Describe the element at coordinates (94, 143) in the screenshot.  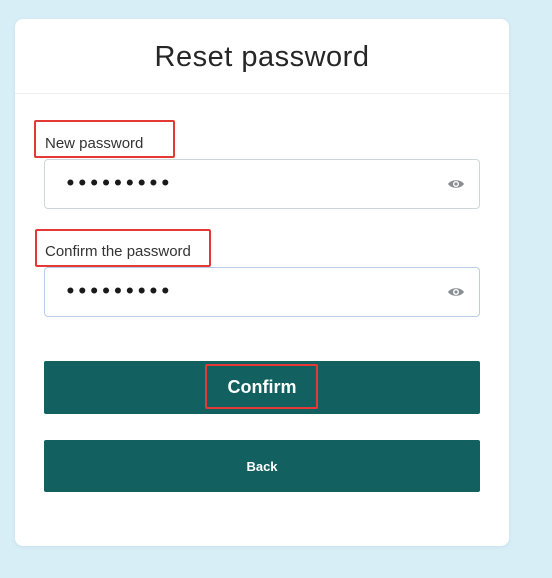
I see `new-password-label: New password` at that location.